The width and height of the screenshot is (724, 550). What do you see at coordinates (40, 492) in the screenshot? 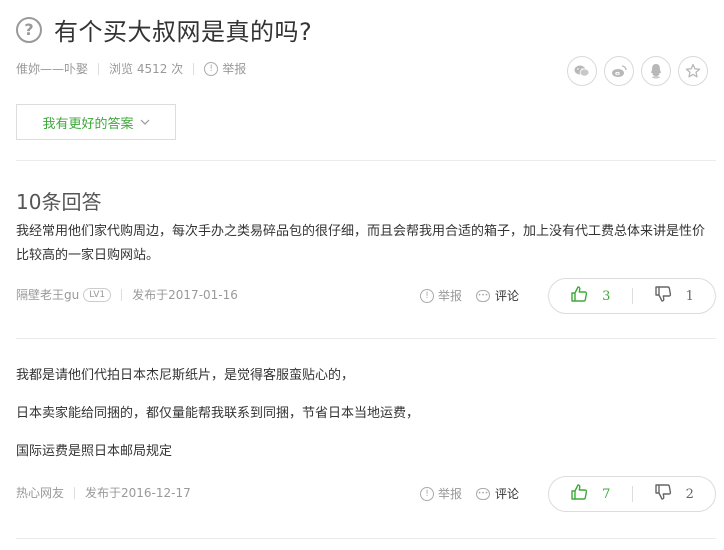
I see `answer-author: 热心网友` at bounding box center [40, 492].